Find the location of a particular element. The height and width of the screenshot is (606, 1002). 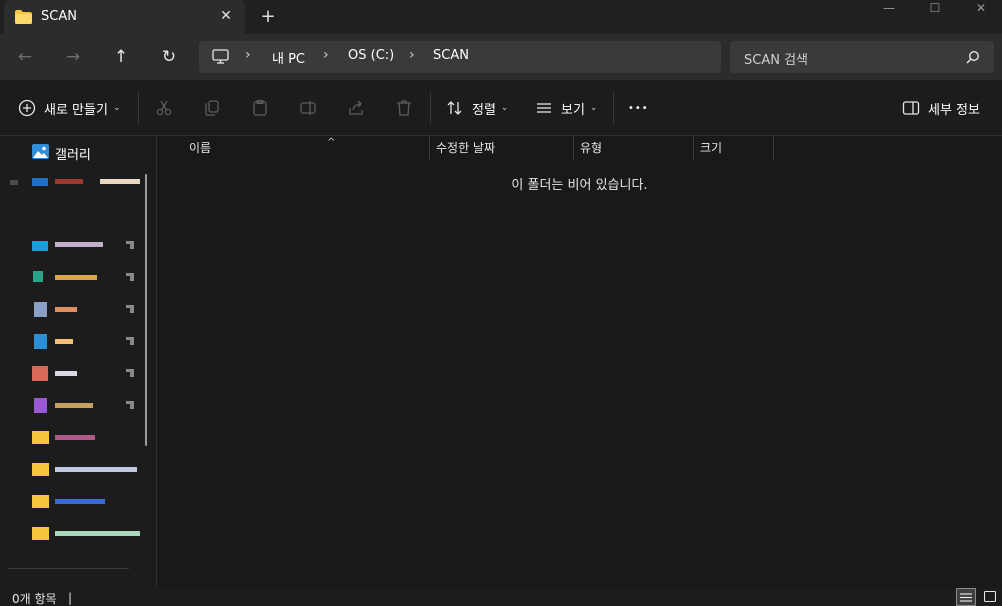

details-pane-label: 세부 정보 is located at coordinates (954, 110).